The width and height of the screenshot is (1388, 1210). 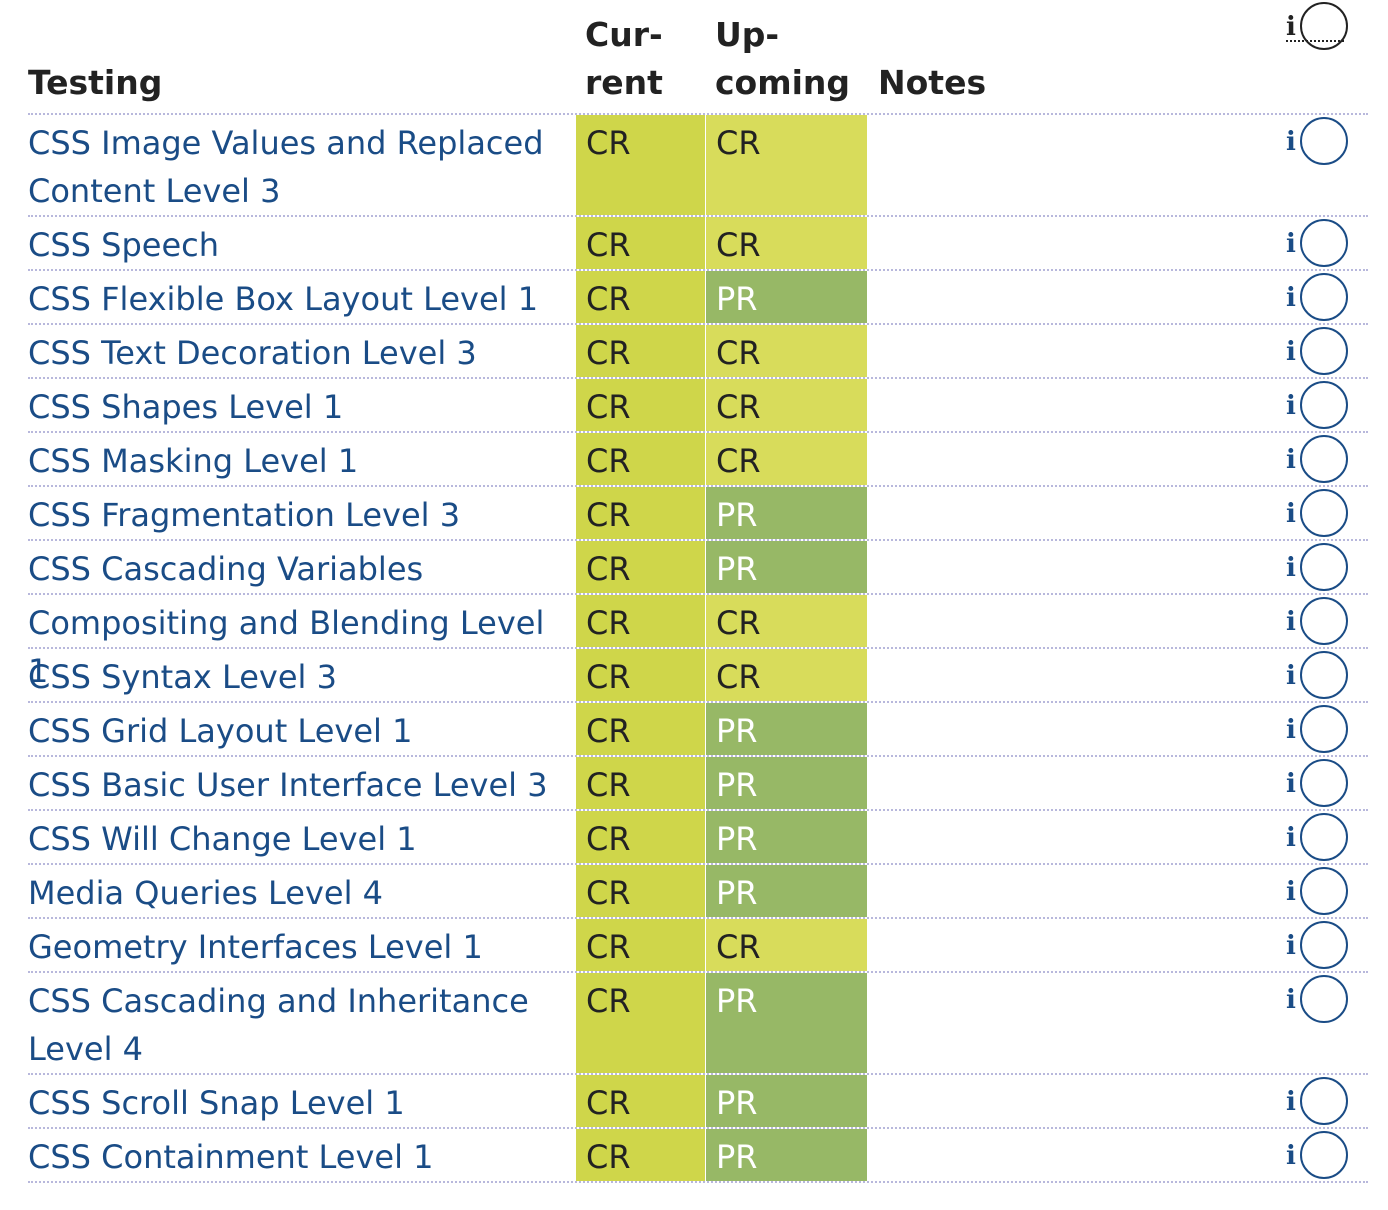 I want to click on table-row: CSS Containment Level 1 CR PR i, so click(x=698, y=1156).